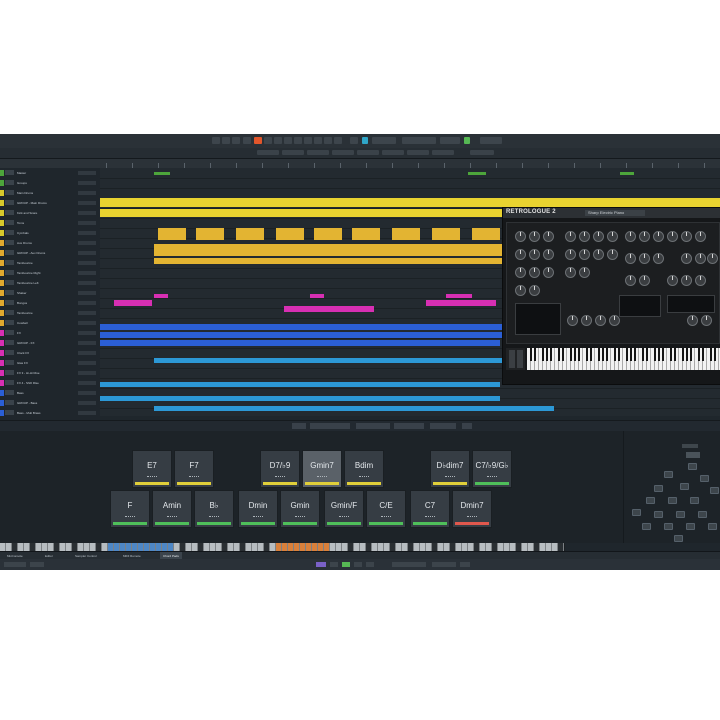 The width and height of the screenshot is (720, 720). I want to click on glue-tool-icon, so click(288, 140).